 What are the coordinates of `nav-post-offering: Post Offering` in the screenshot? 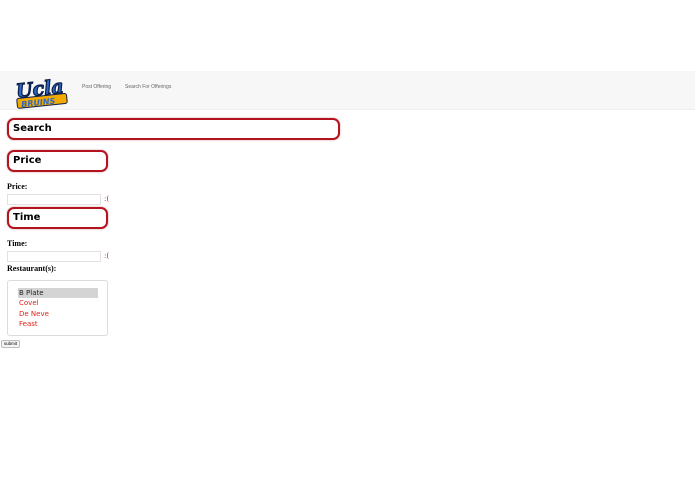 It's located at (96, 87).